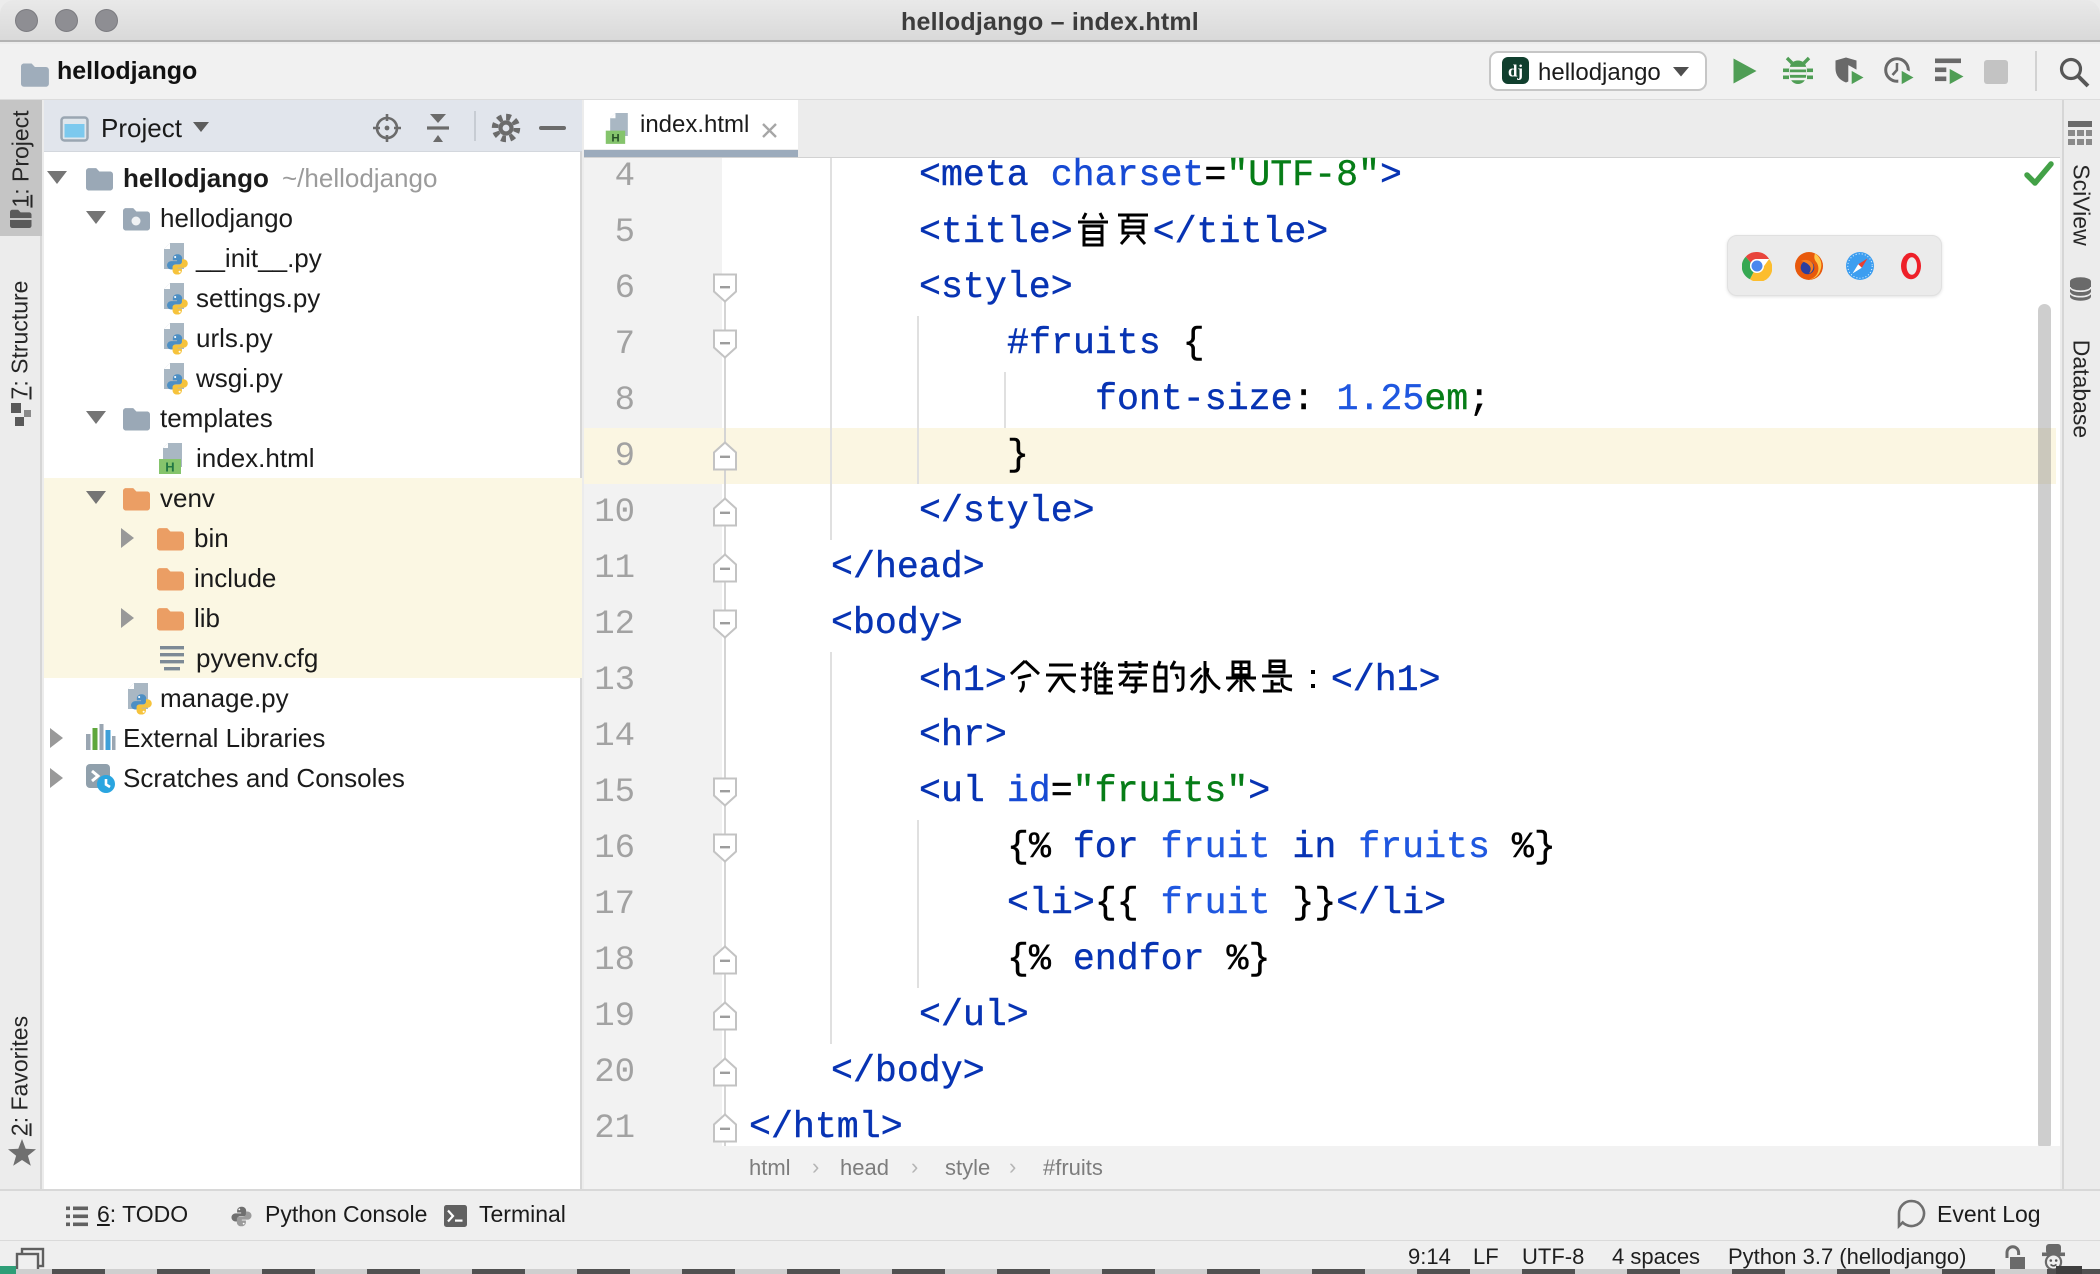 This screenshot has height=1274, width=2100. What do you see at coordinates (615, 139) in the screenshot?
I see `svg-text: H` at bounding box center [615, 139].